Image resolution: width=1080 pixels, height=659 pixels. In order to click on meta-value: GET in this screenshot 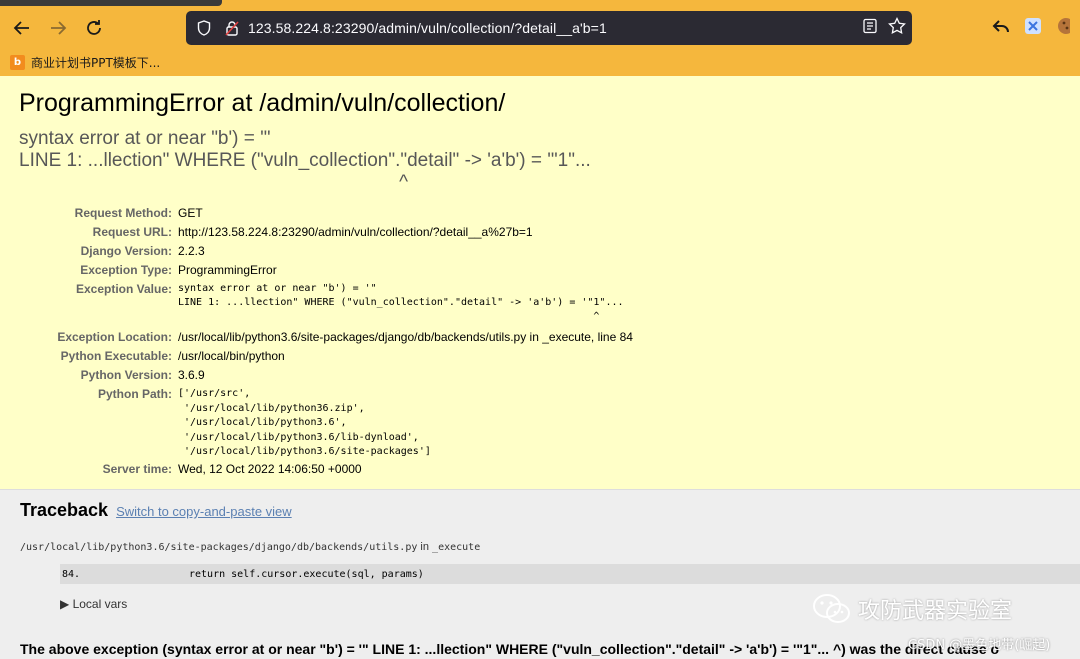, I will do `click(190, 213)`.